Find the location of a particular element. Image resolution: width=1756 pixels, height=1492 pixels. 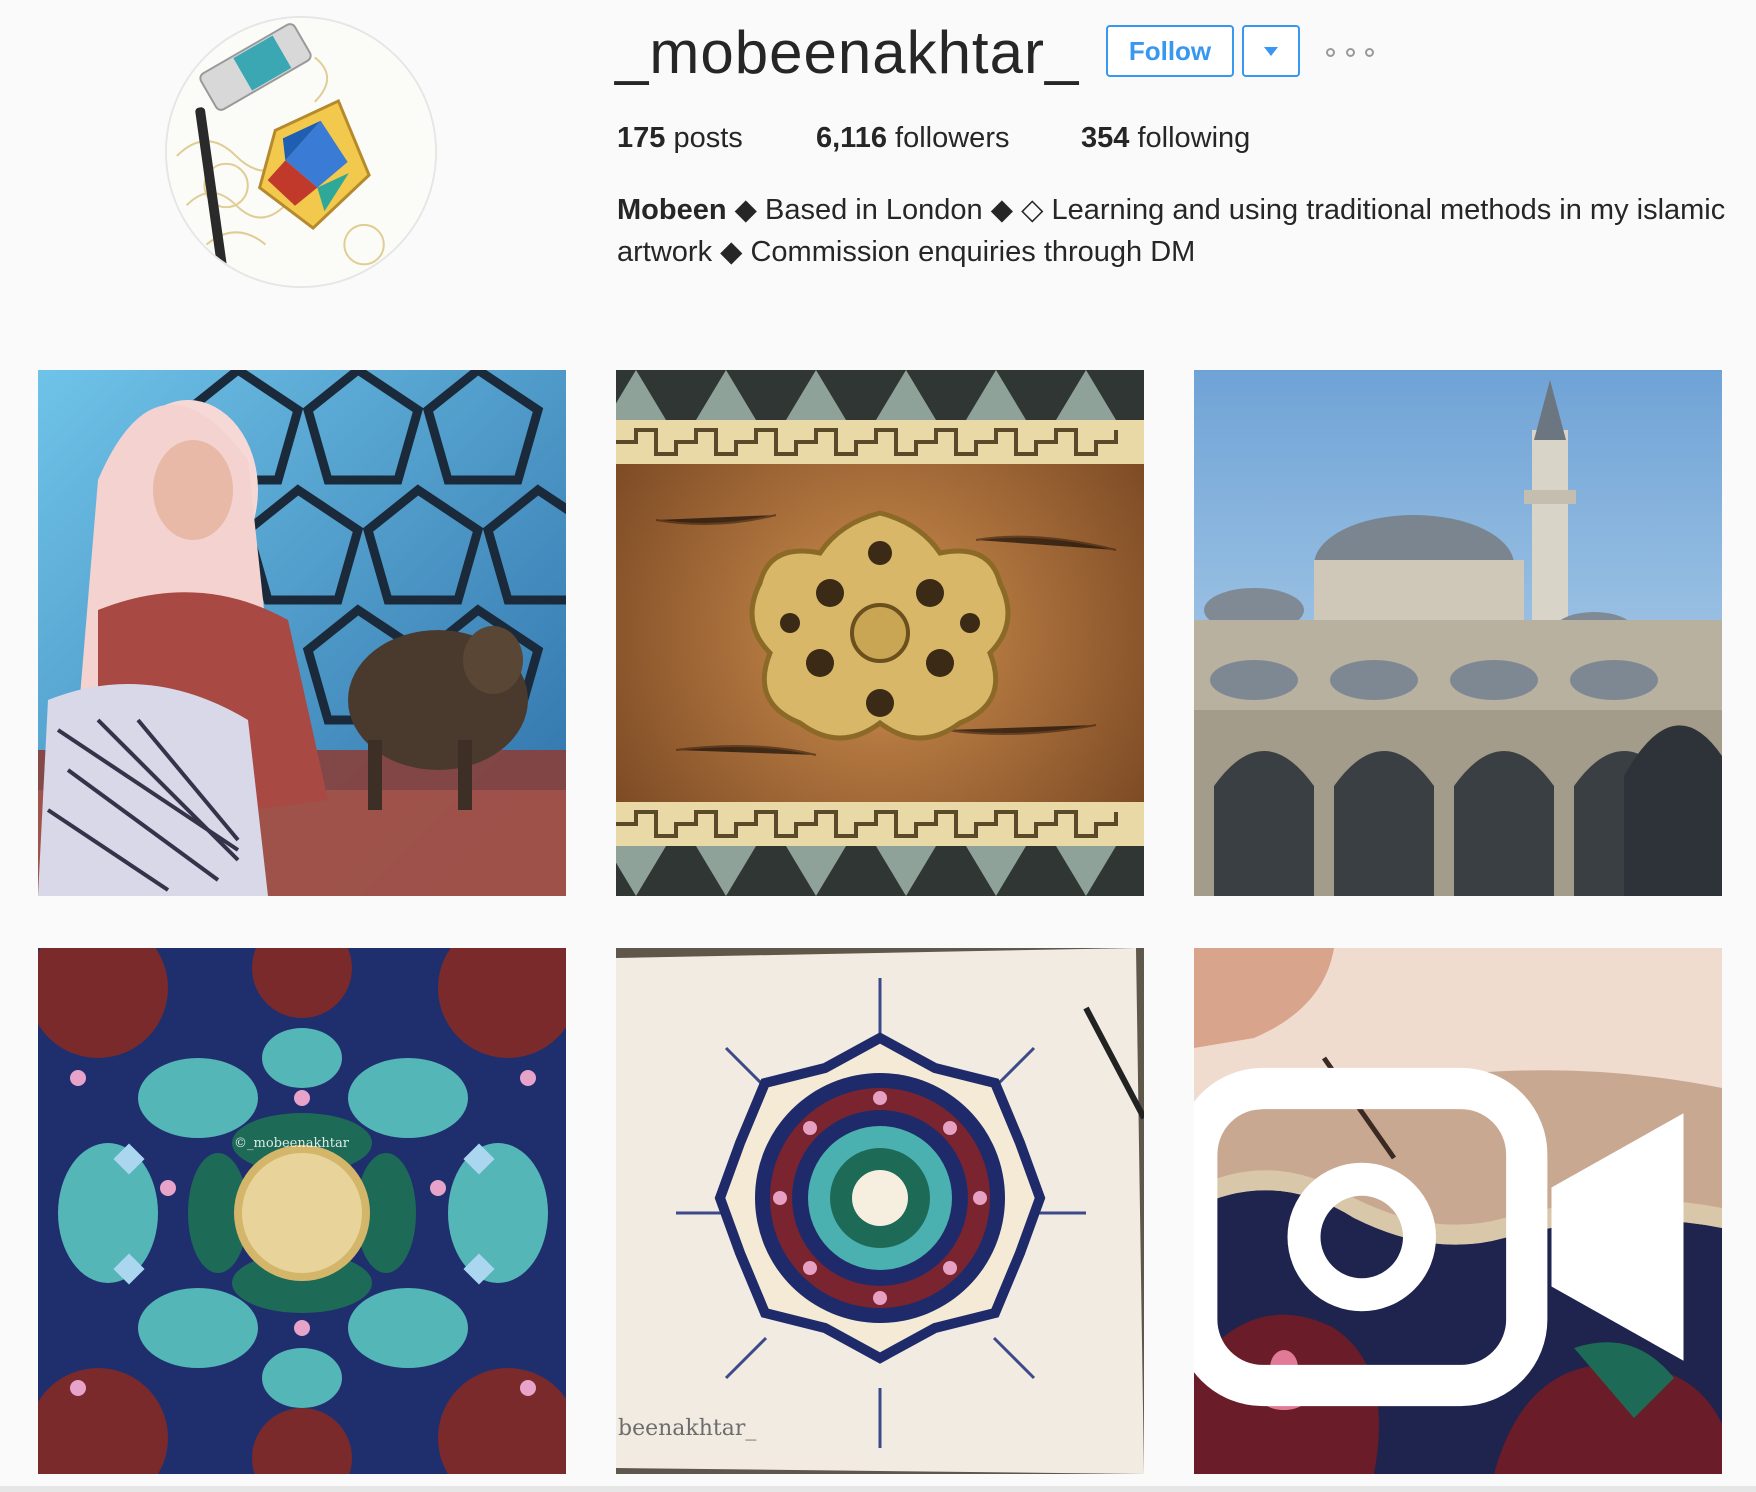

posts-label: posts is located at coordinates (704, 138).